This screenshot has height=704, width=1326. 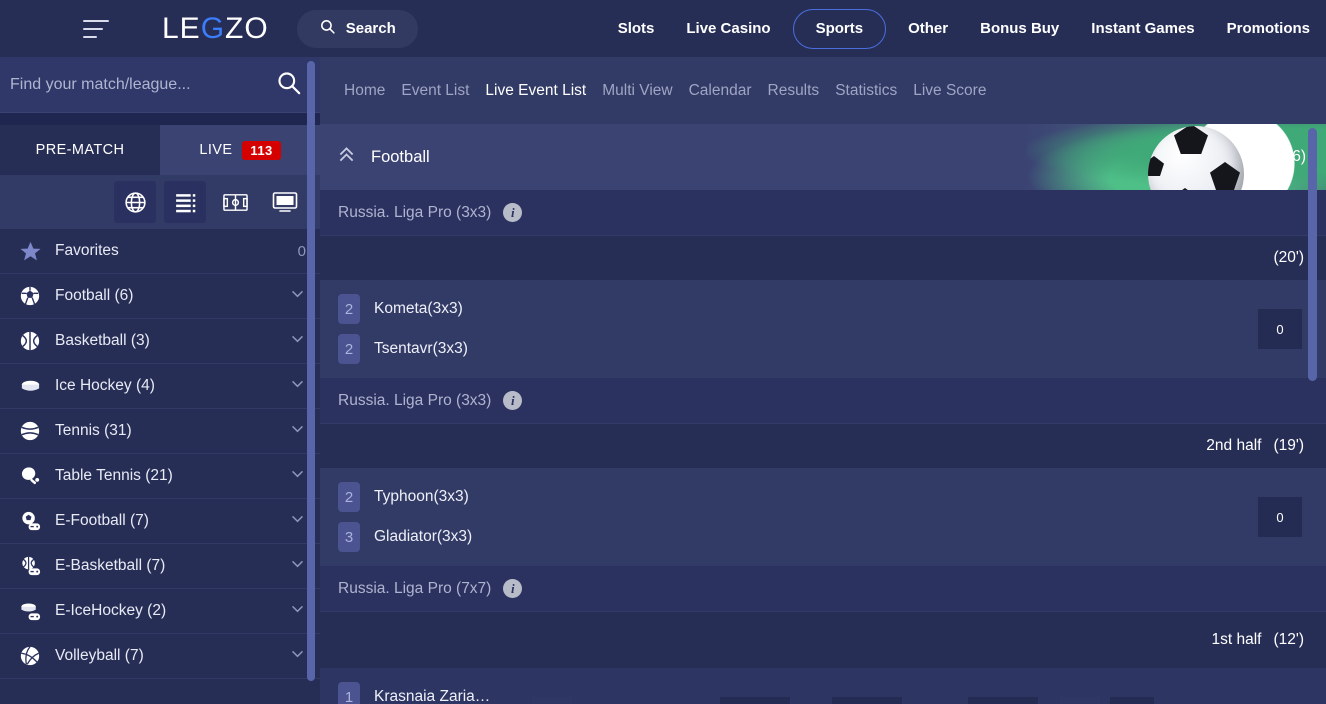 What do you see at coordinates (160, 521) in the screenshot?
I see `sidebar-item-e-football: E-Football (7)` at bounding box center [160, 521].